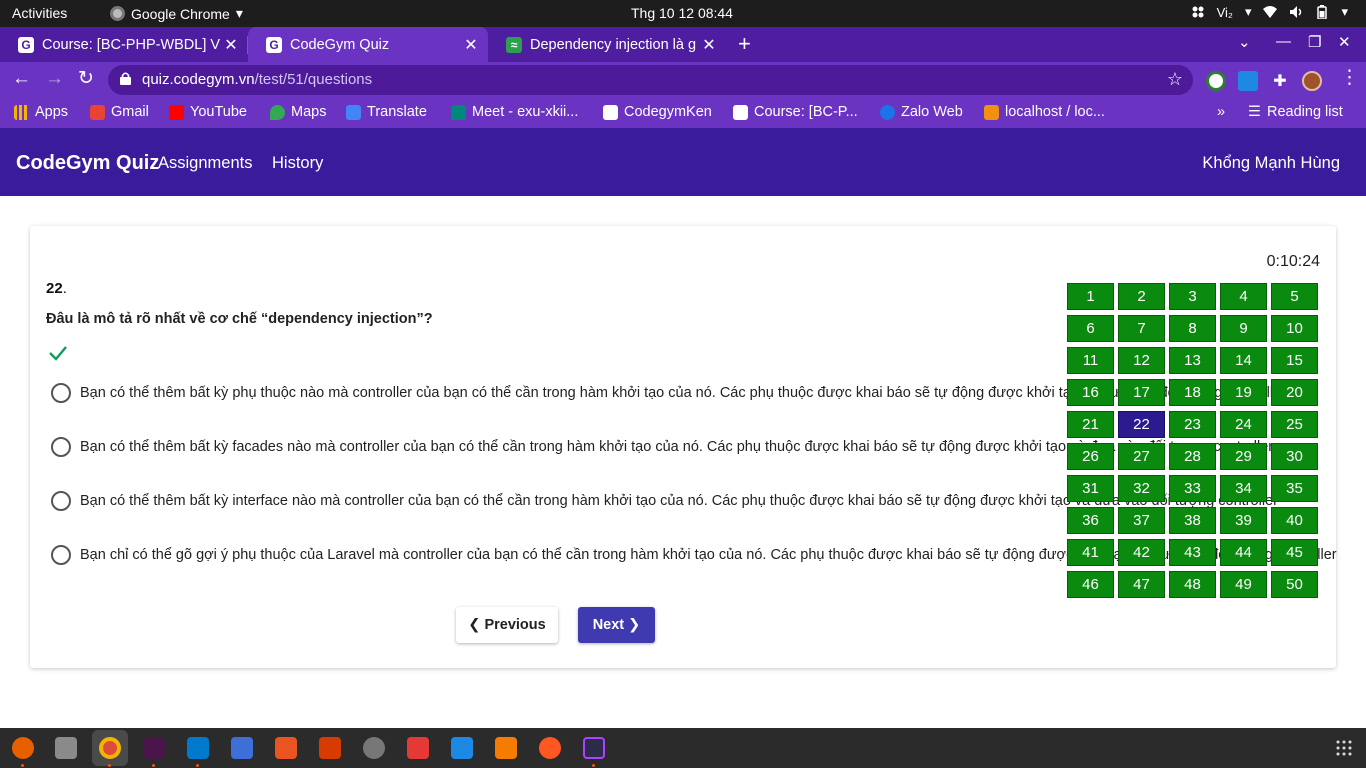 This screenshot has height=768, width=1366. What do you see at coordinates (1141, 488) in the screenshot?
I see `question-nav-32: 32` at bounding box center [1141, 488].